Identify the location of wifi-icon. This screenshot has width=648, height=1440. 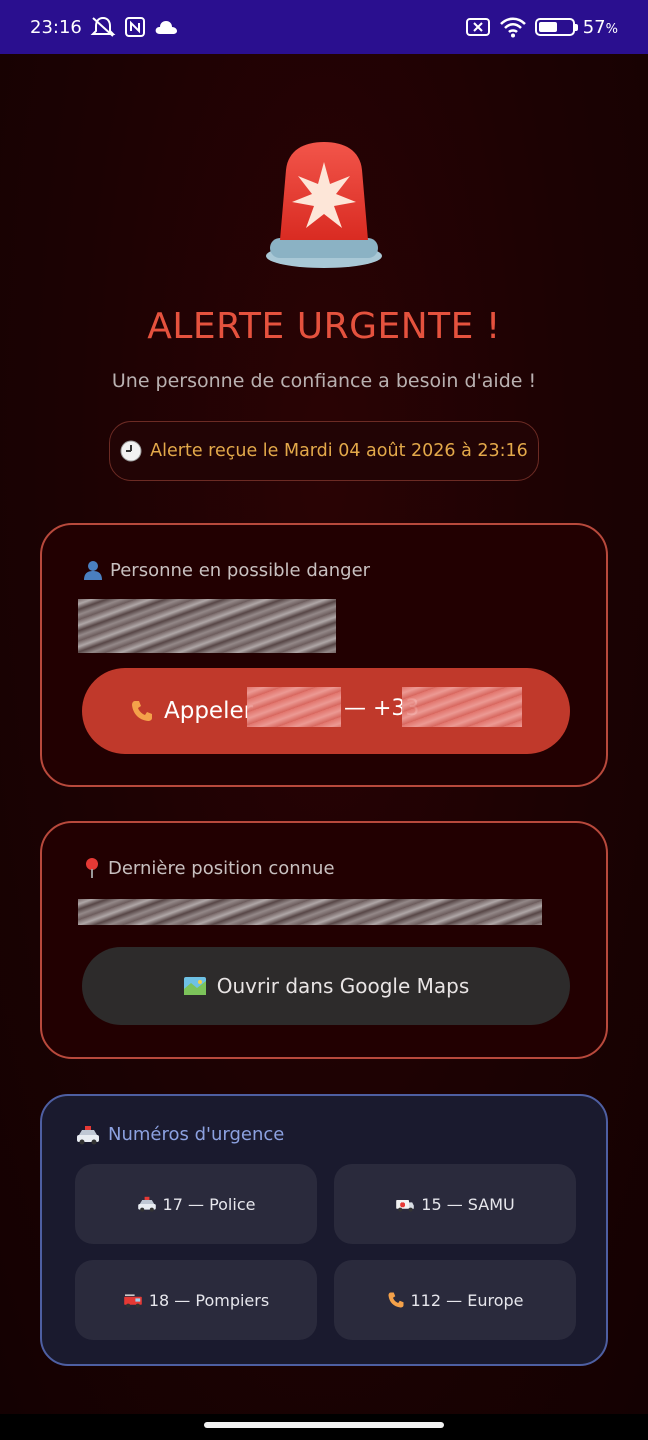
(513, 27).